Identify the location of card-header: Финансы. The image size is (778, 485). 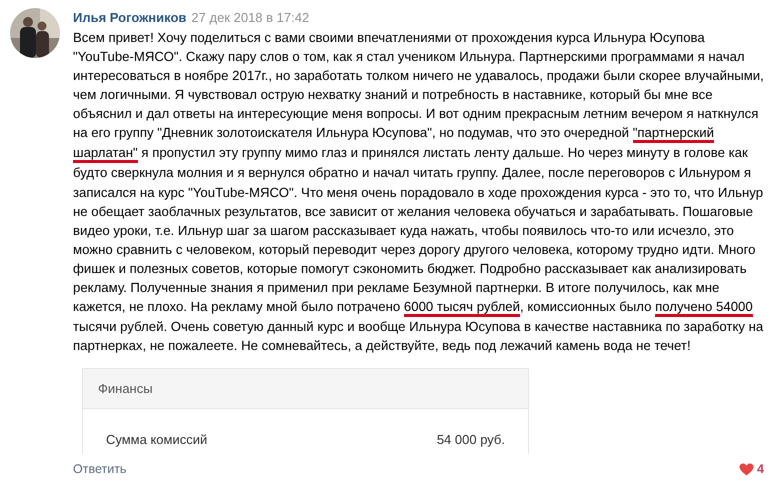
(305, 389).